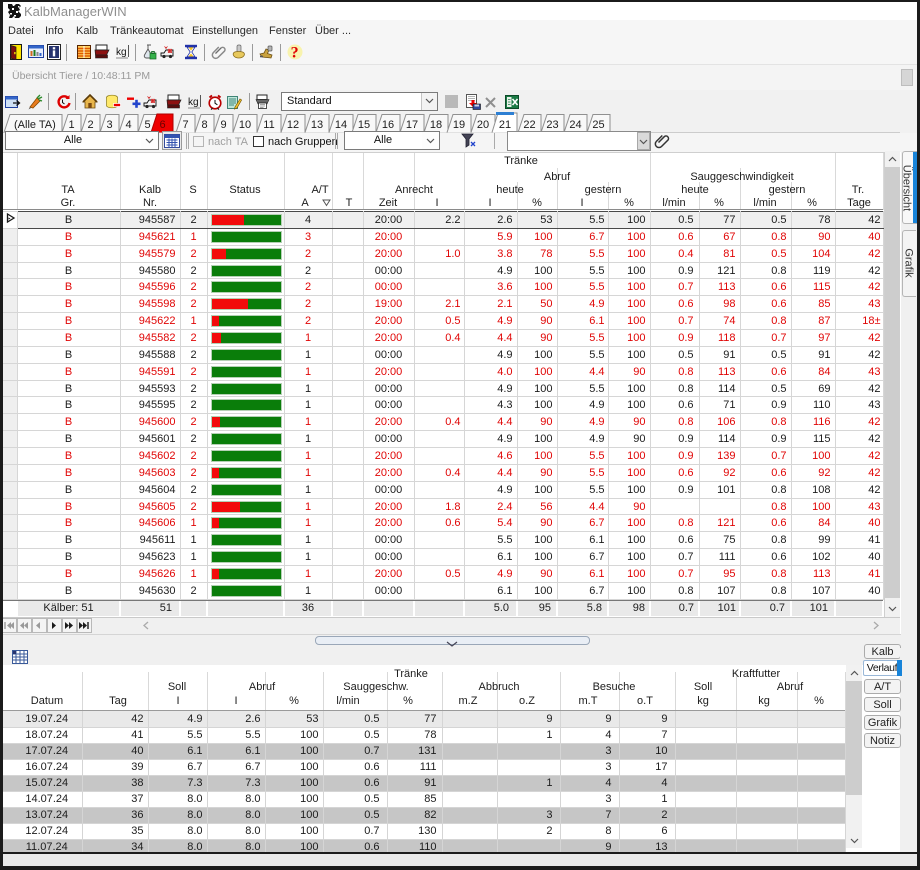 The width and height of the screenshot is (920, 870). Describe the element at coordinates (317, 125) in the screenshot. I see `svg-text: 13` at that location.